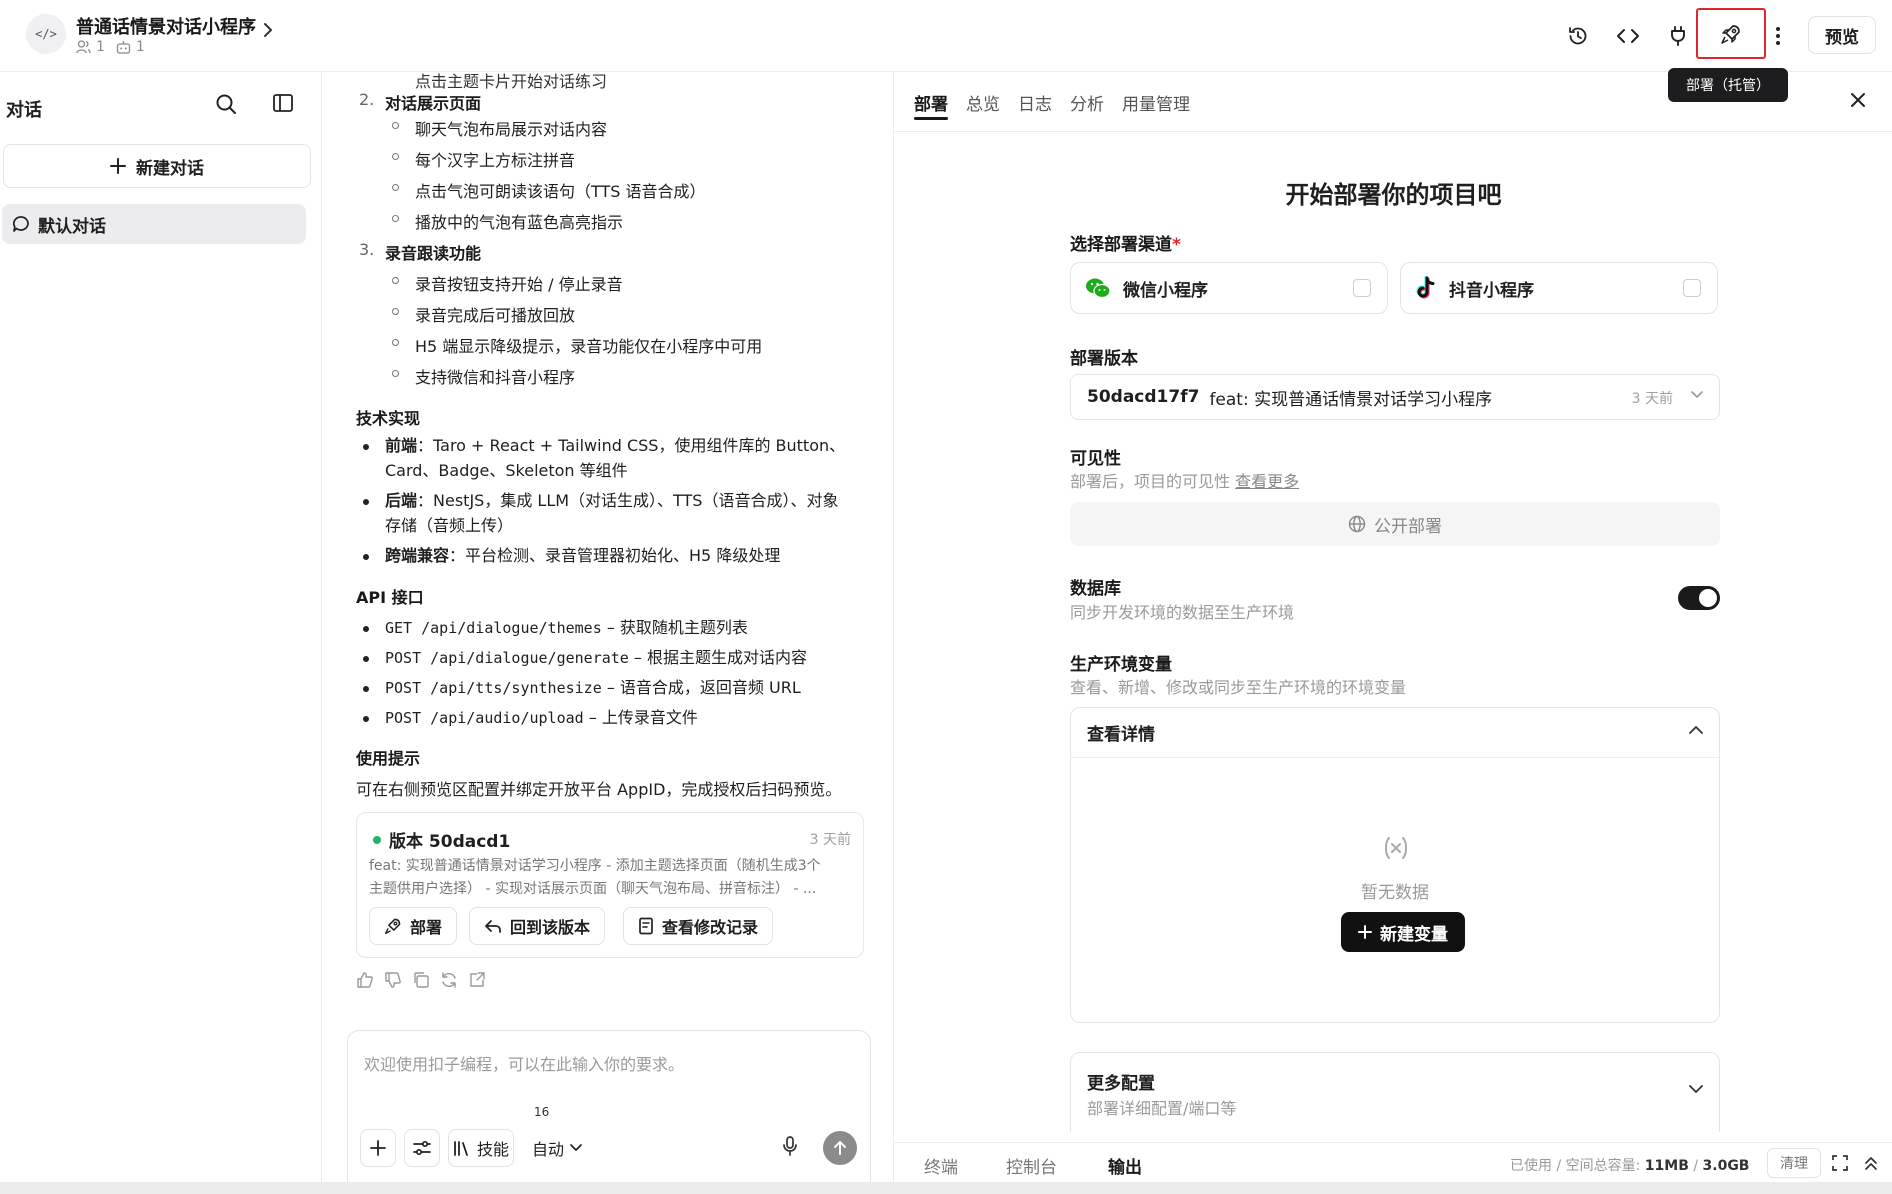 This screenshot has width=1892, height=1194. Describe the element at coordinates (1578, 36) in the screenshot. I see `history-icon` at that location.